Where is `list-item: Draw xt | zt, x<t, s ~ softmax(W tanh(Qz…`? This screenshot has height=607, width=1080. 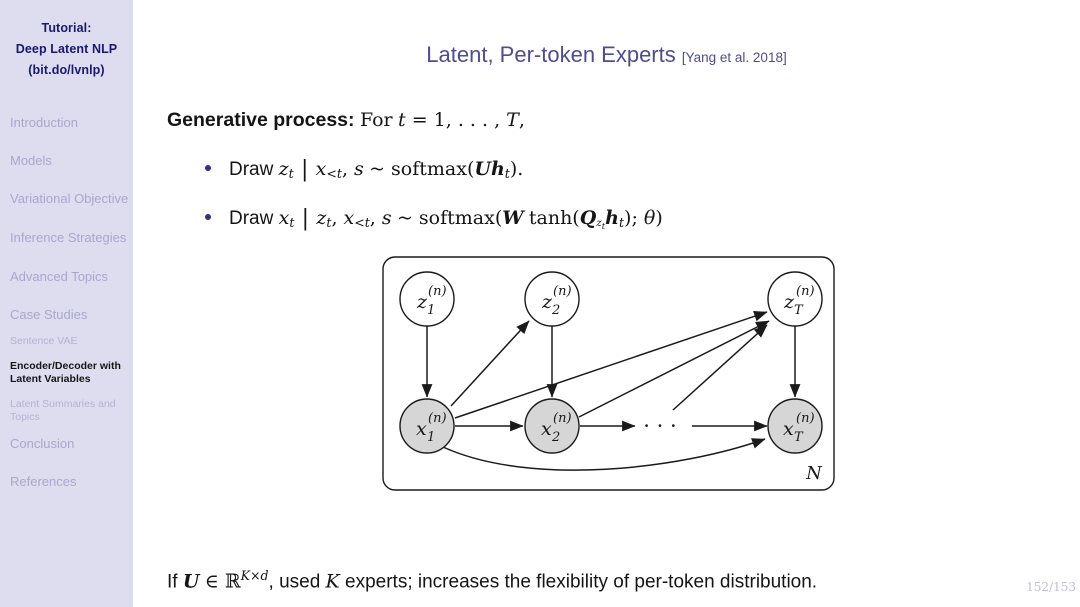 list-item: Draw xt | zt, x<t, s ~ softmax(W tanh(Qz… is located at coordinates (617, 222).